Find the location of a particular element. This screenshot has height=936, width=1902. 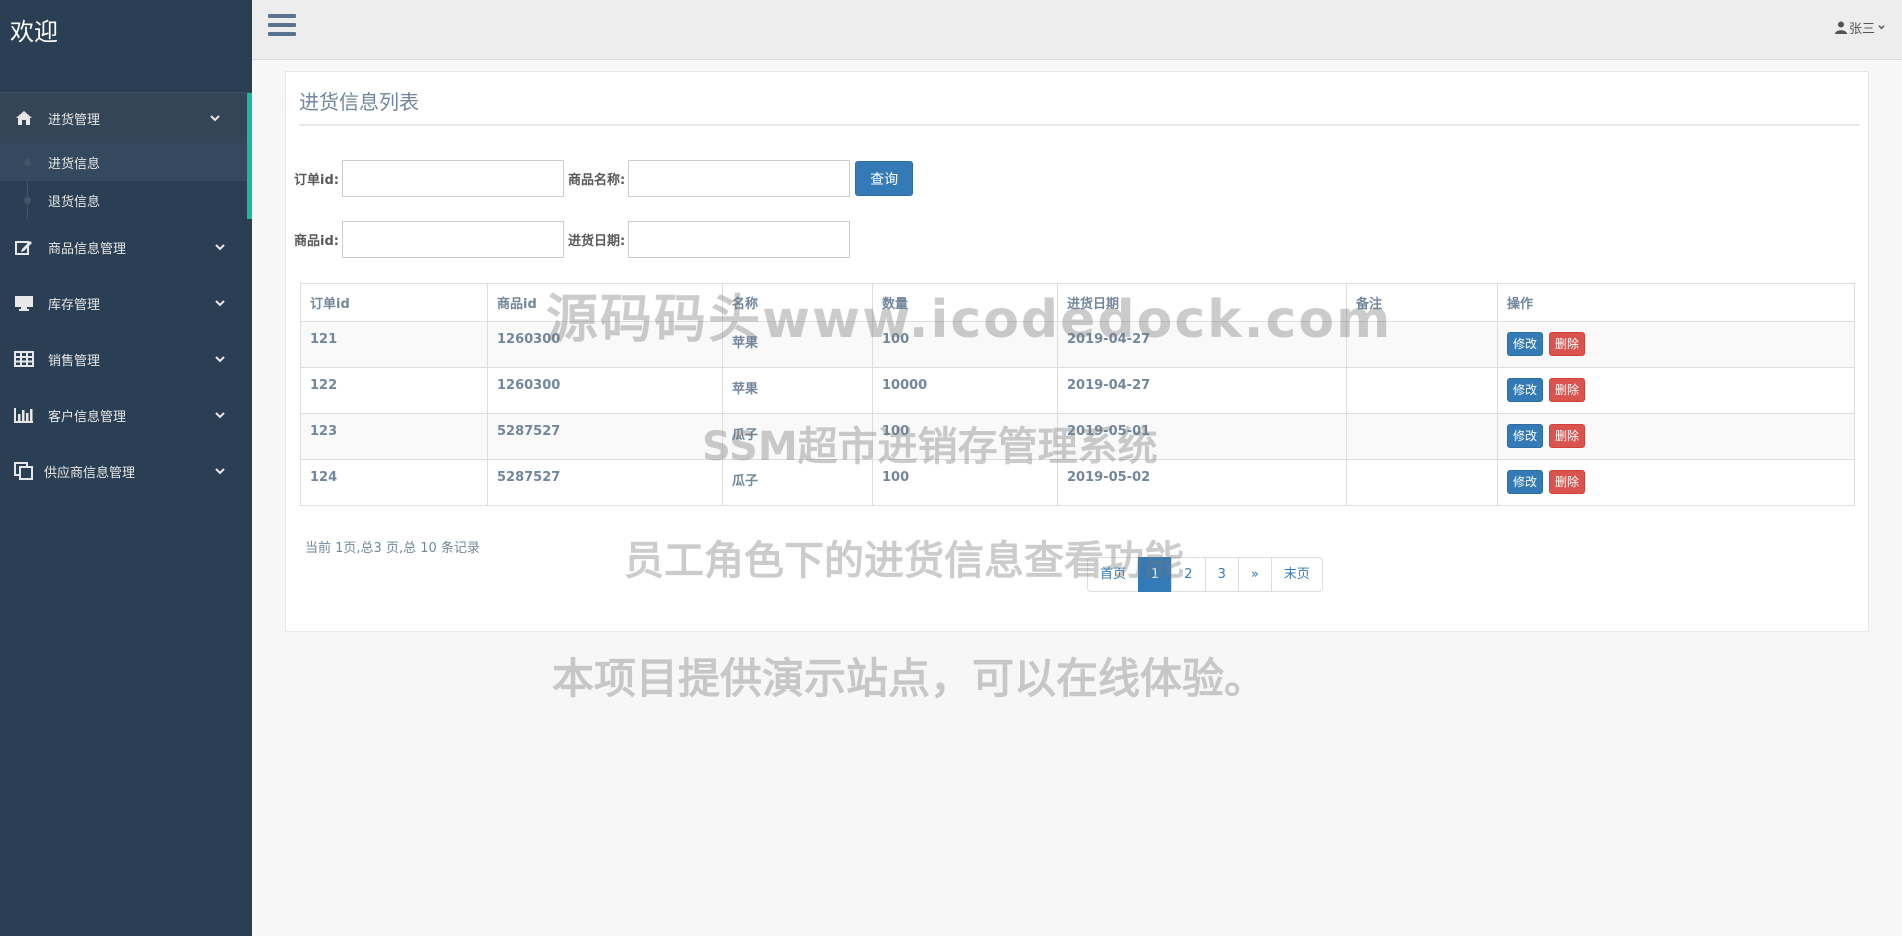

cell-name: 苹果 is located at coordinates (797, 344).